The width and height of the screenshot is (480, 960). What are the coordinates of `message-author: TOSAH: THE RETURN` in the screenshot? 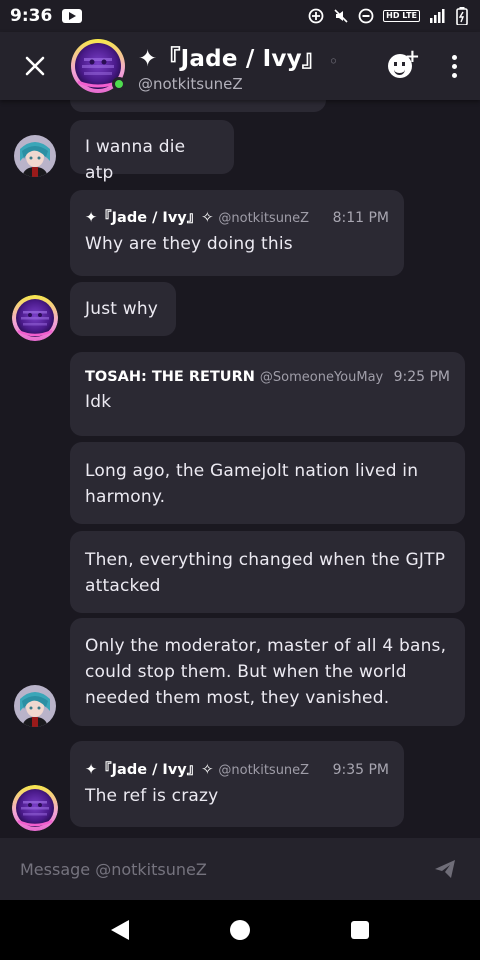 It's located at (170, 377).